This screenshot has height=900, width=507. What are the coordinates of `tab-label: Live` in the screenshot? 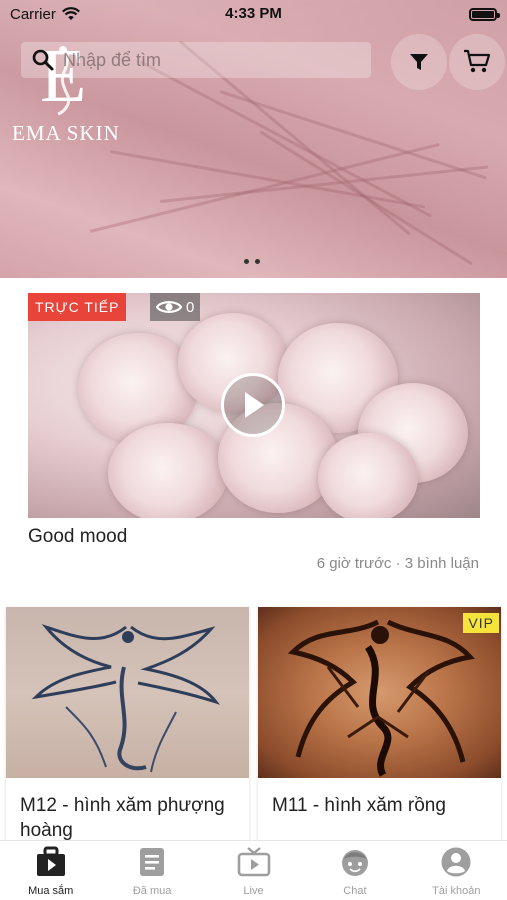 It's located at (253, 891).